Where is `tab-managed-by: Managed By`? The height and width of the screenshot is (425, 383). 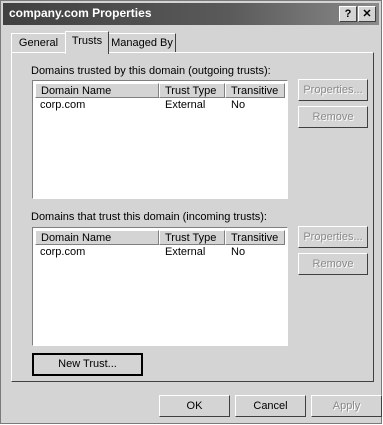 tab-managed-by: Managed By is located at coordinates (142, 42).